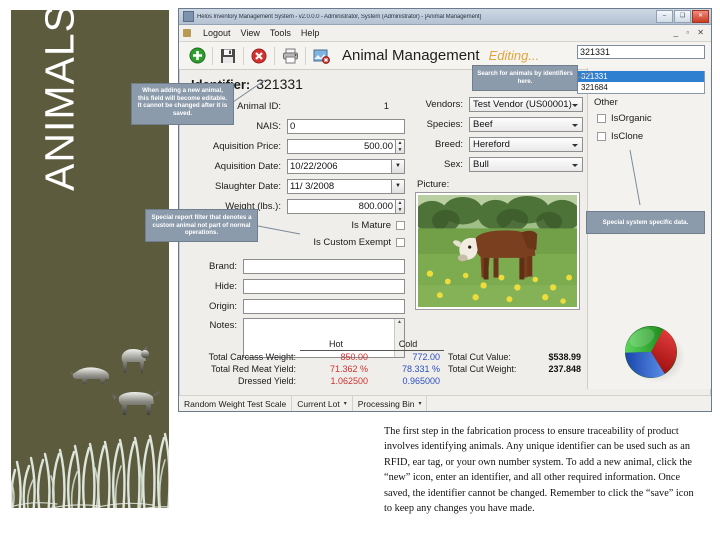 The width and height of the screenshot is (720, 540). I want to click on field-label: Aquisition Price:, so click(246, 146).